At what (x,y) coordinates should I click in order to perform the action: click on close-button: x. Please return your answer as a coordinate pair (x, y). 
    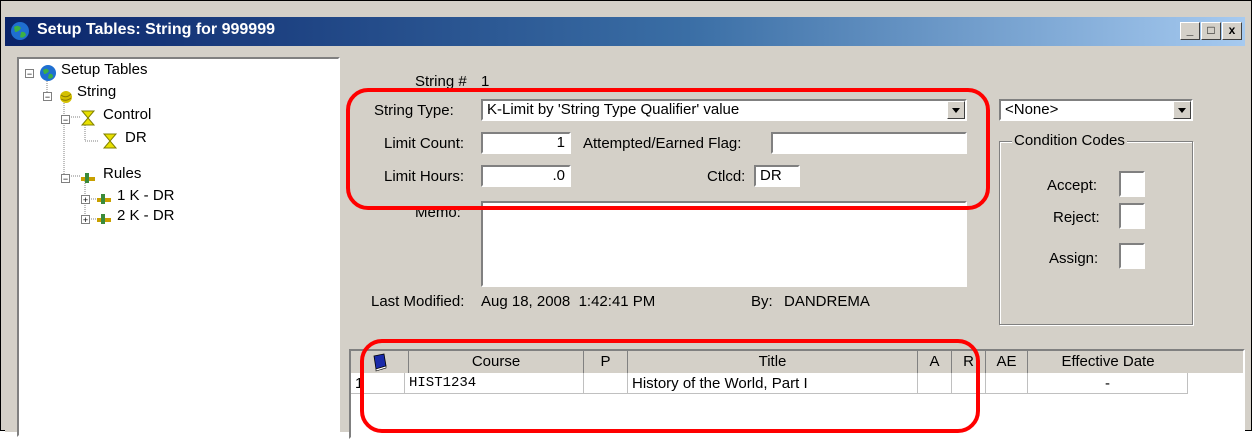
    Looking at the image, I should click on (1232, 31).